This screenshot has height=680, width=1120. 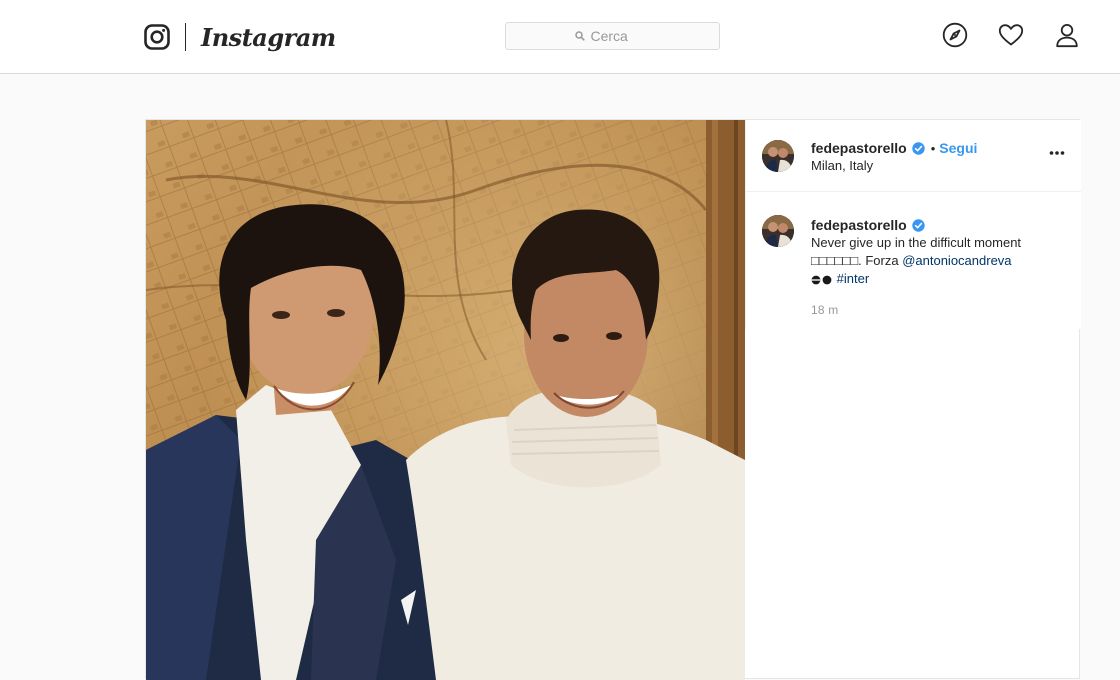 What do you see at coordinates (185, 37) in the screenshot?
I see `logo-divider` at bounding box center [185, 37].